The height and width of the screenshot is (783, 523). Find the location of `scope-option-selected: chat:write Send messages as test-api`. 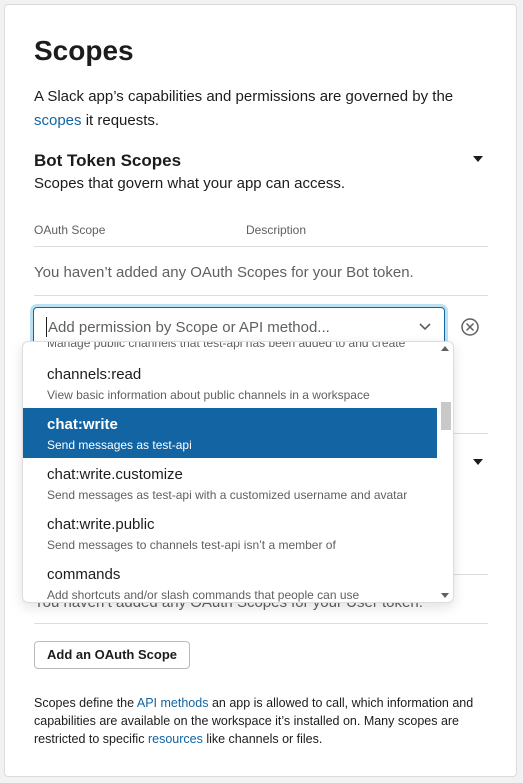

scope-option-selected: chat:write Send messages as test-api is located at coordinates (230, 433).